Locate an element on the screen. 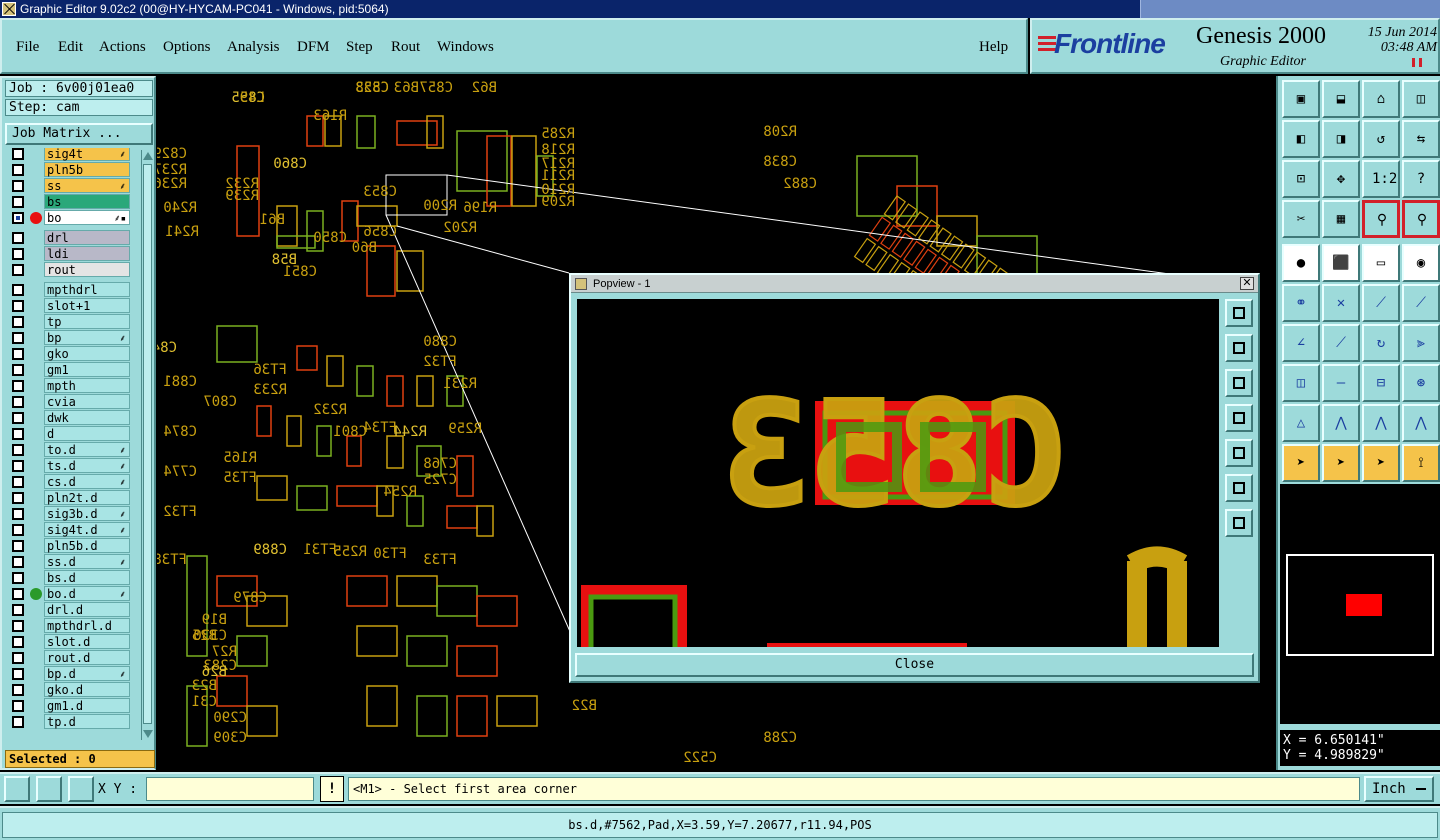  layer-name: rout.d is located at coordinates (87, 657).